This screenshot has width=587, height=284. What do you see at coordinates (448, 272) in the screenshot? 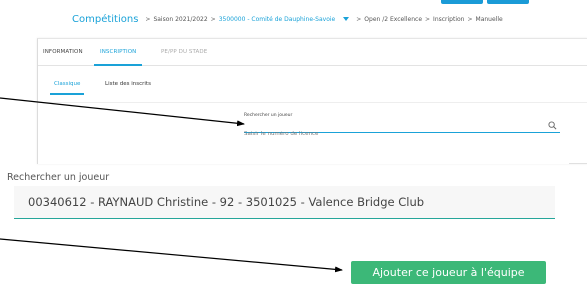
I see `add-player-button: Ajouter ce joueur à l'équipe` at bounding box center [448, 272].